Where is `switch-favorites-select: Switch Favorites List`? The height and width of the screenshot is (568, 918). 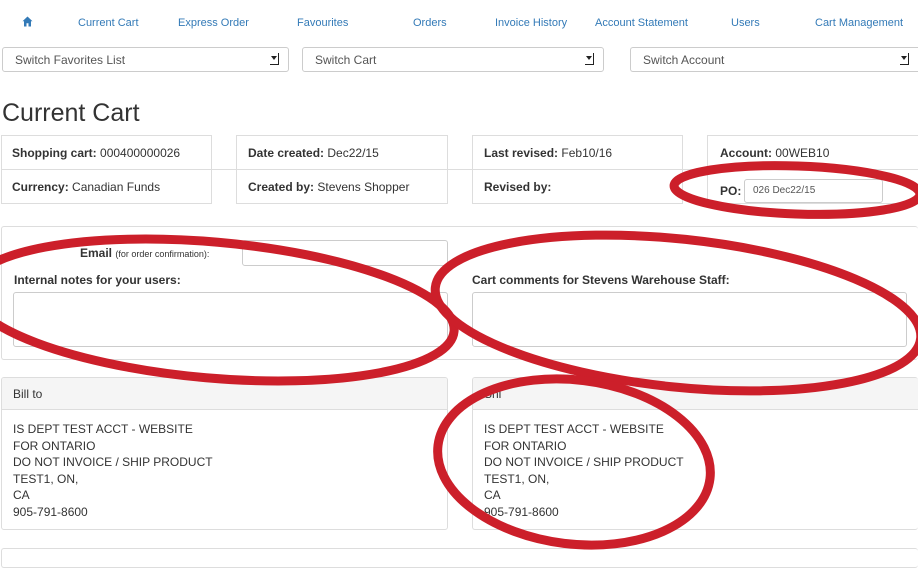
switch-favorites-select: Switch Favorites List is located at coordinates (145, 59).